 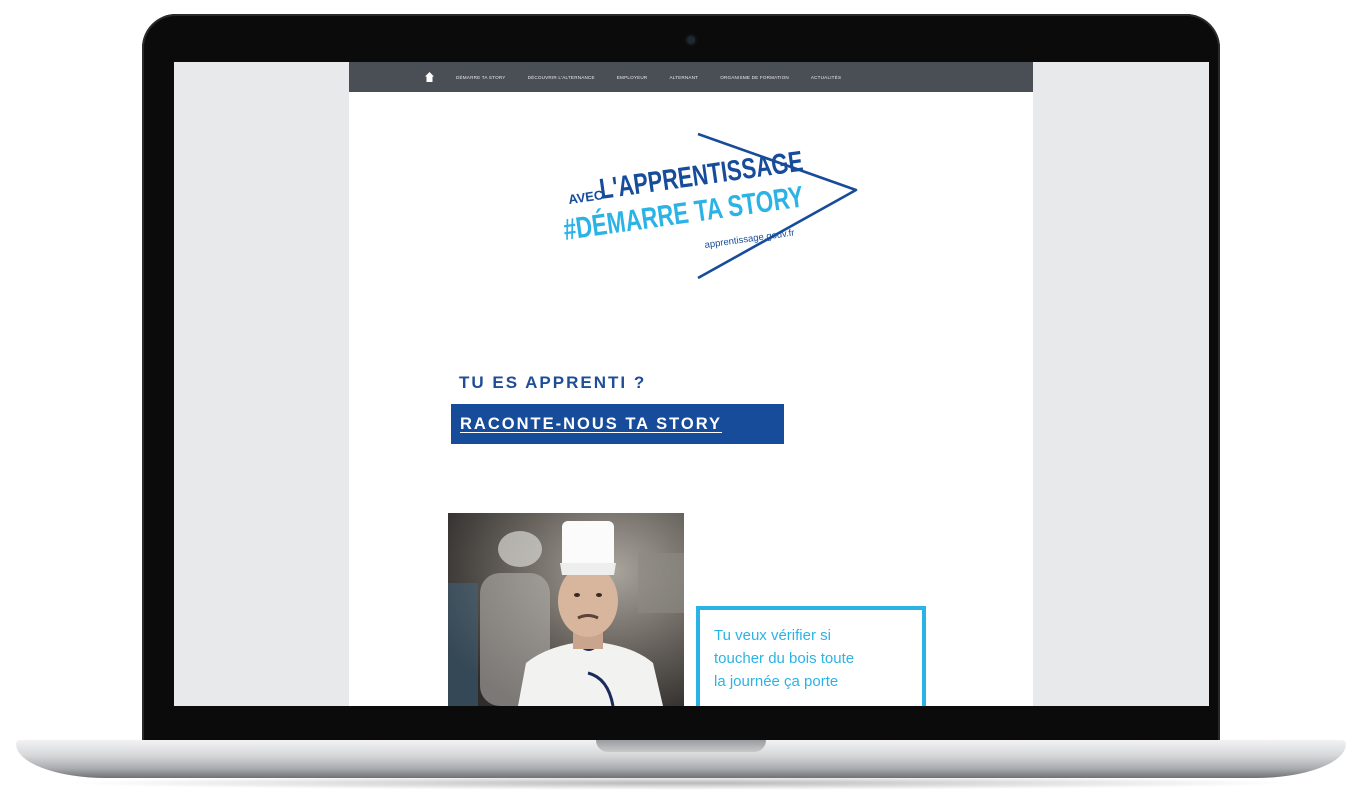 I want to click on apprentice-chef-photo, so click(x=566, y=609).